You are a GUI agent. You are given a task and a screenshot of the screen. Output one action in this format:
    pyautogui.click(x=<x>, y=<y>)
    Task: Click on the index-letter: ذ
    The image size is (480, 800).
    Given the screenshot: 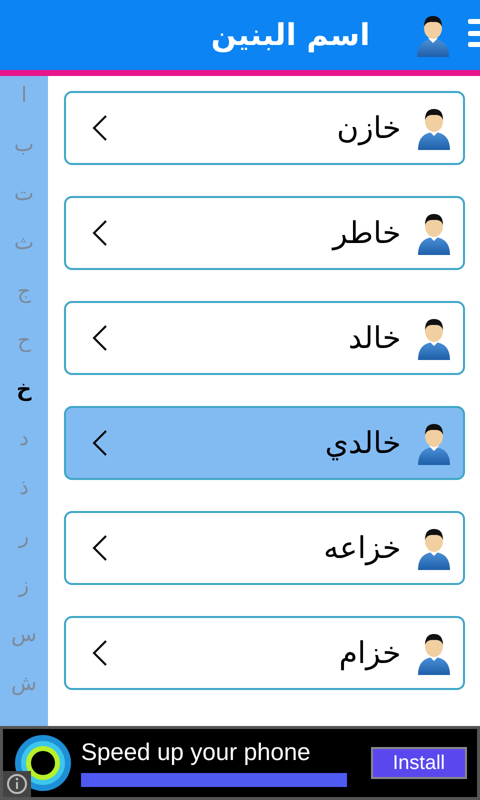 What is the action you would take?
    pyautogui.click(x=24, y=496)
    